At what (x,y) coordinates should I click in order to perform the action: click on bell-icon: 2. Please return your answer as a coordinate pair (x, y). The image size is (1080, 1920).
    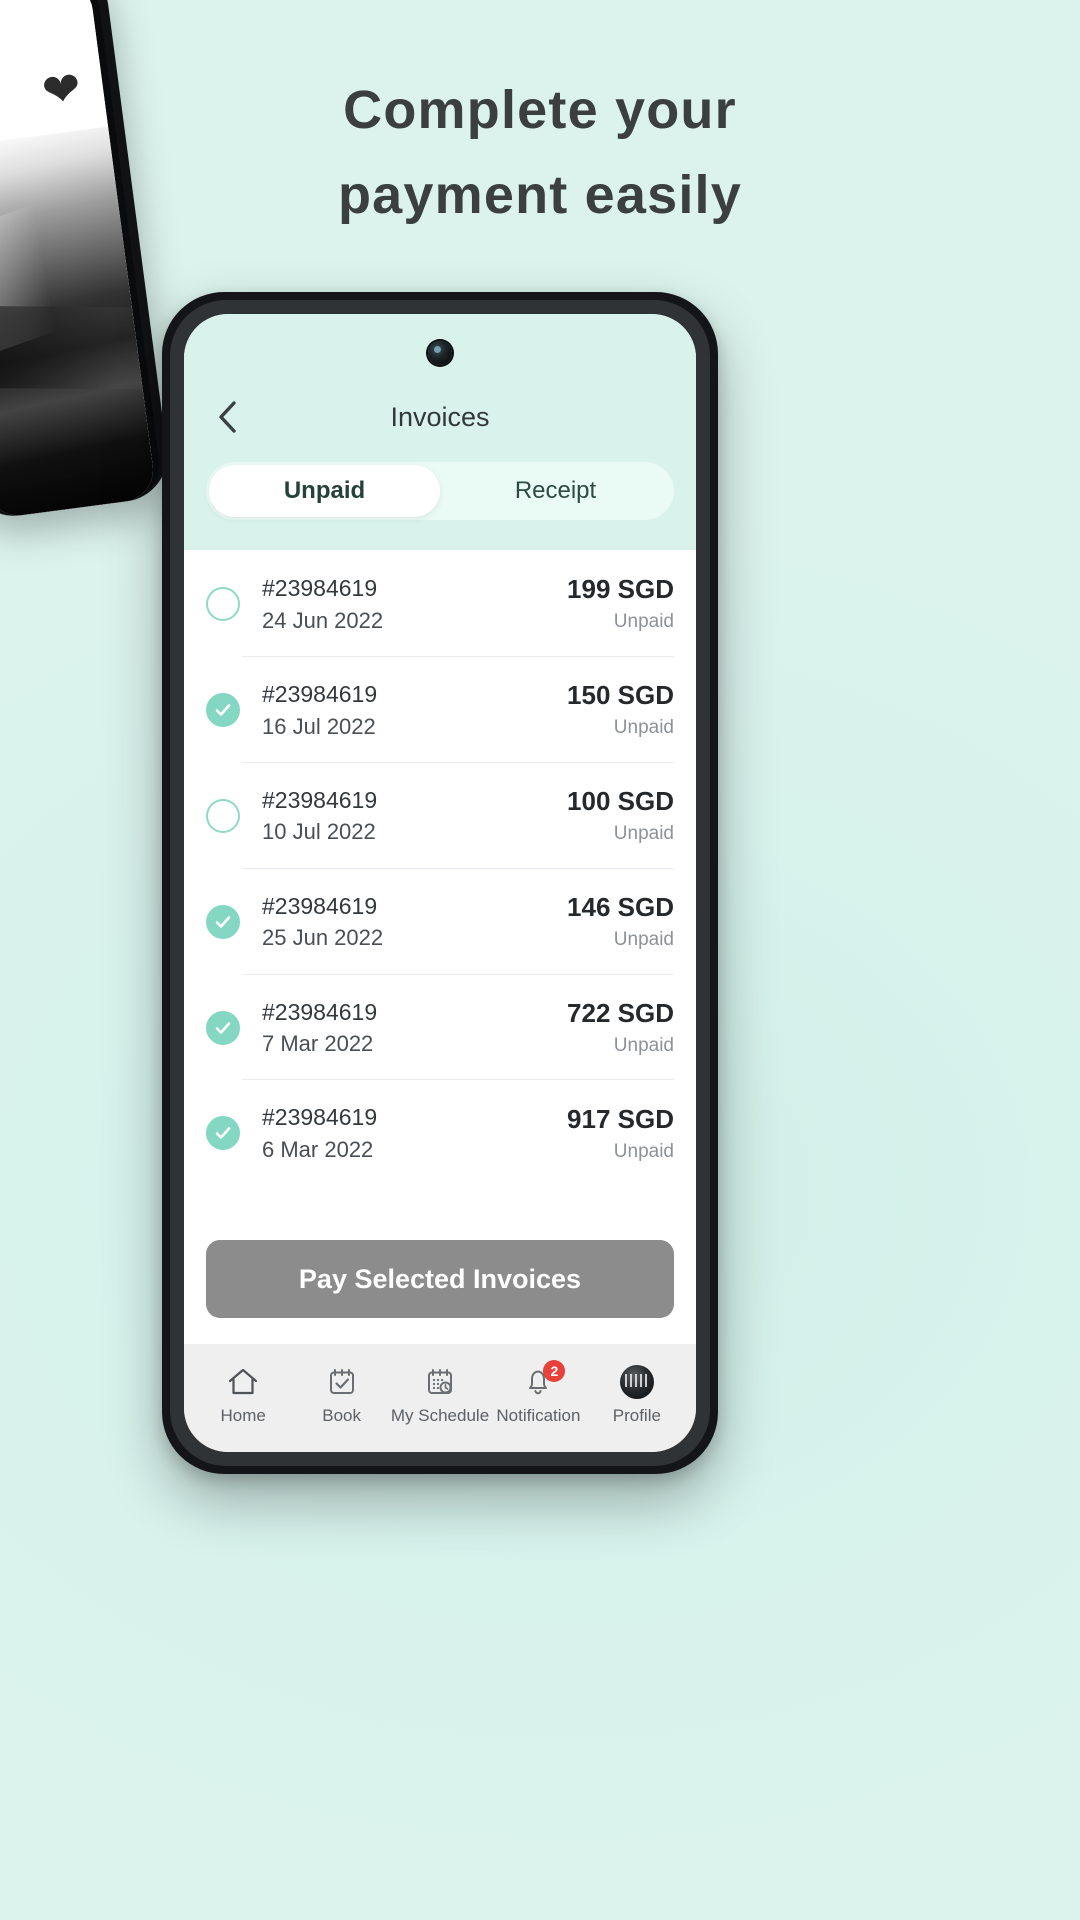
    Looking at the image, I should click on (543, 1379).